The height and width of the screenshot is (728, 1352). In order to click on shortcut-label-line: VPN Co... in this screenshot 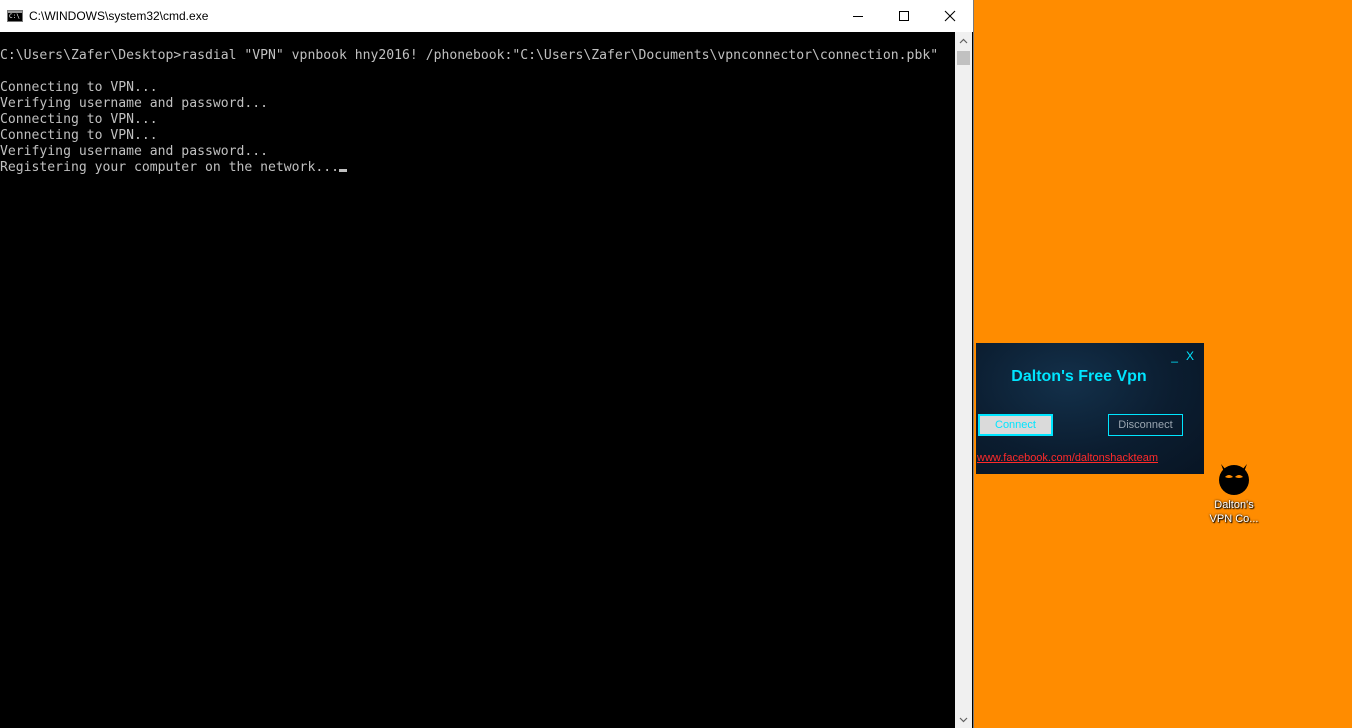, I will do `click(1234, 519)`.